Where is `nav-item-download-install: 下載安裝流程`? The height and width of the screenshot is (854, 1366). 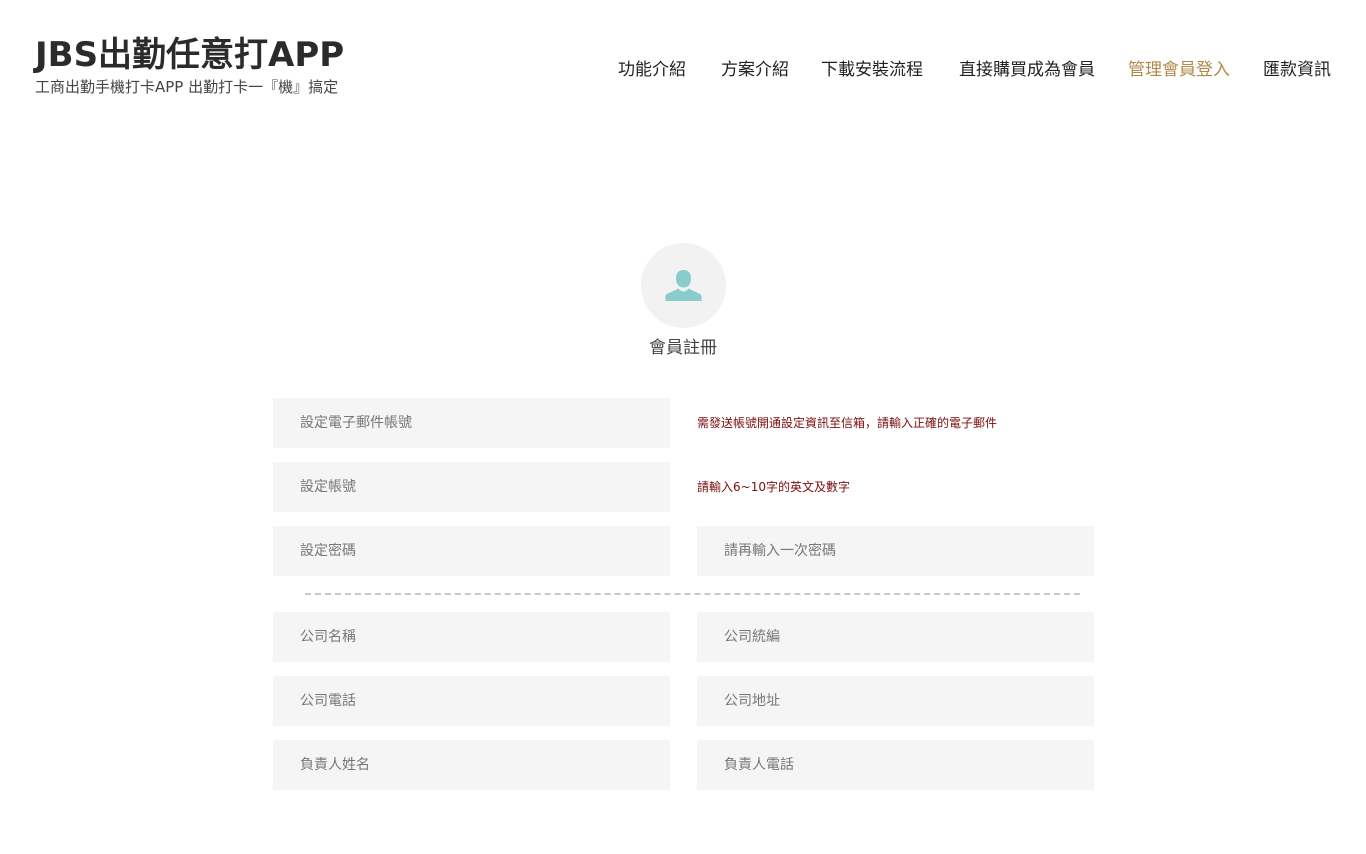
nav-item-download-install: 下載安裝流程 is located at coordinates (872, 70).